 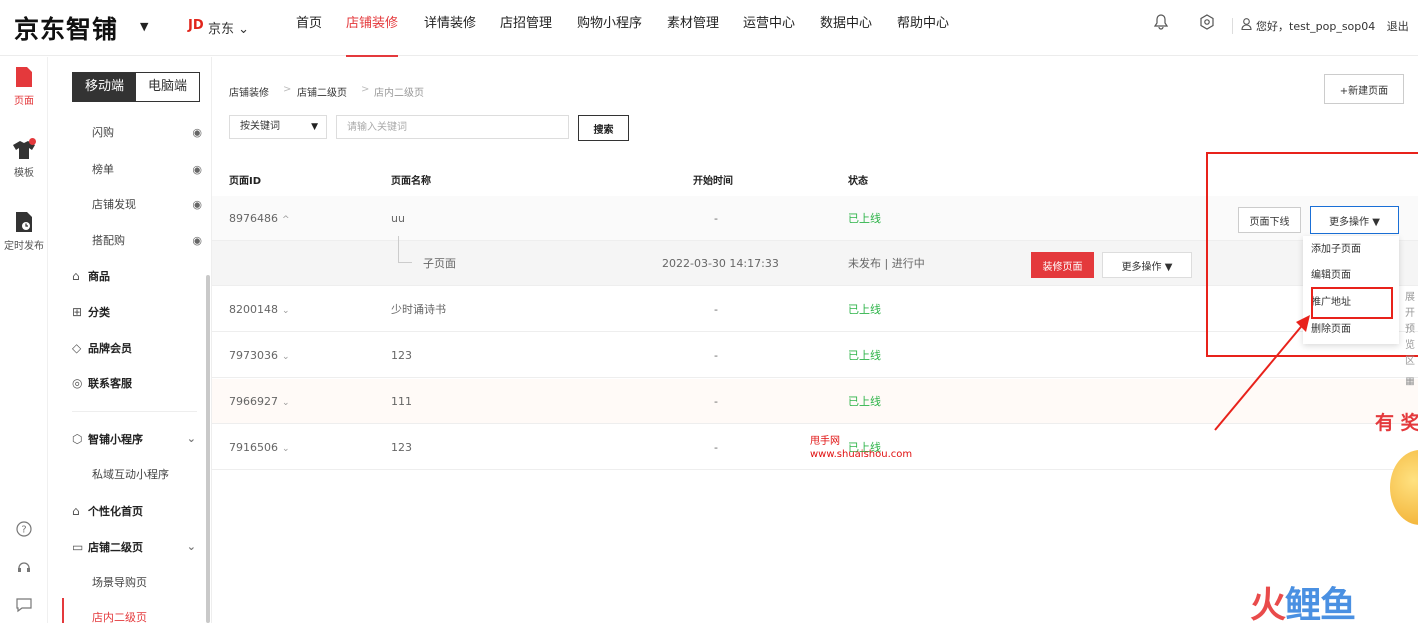 I want to click on nav-detail-decoration: 详情装修, so click(x=450, y=28).